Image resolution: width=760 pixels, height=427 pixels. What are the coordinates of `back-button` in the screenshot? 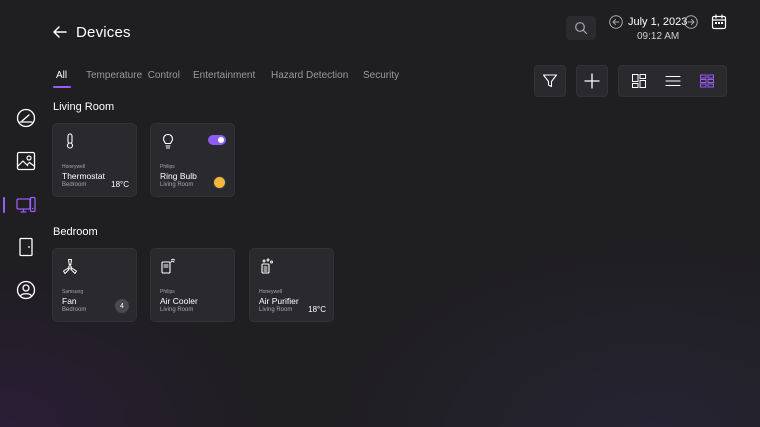 It's located at (60, 32).